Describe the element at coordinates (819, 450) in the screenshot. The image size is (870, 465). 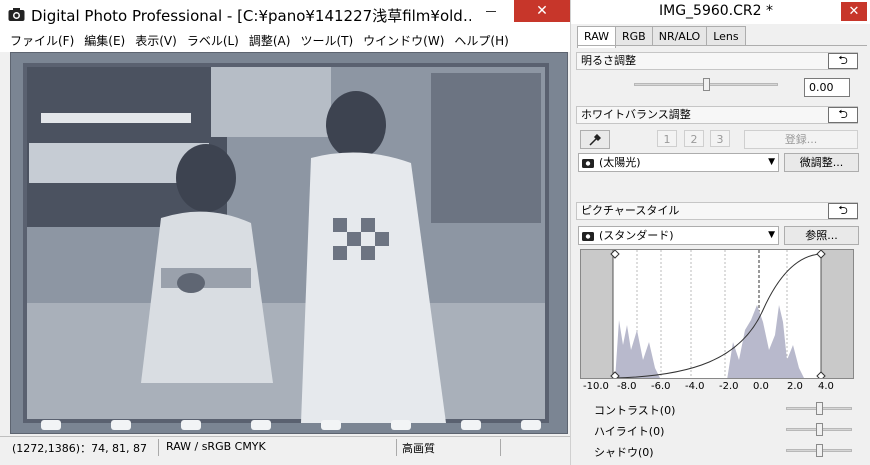
I see `shadow-slider-thumb` at that location.